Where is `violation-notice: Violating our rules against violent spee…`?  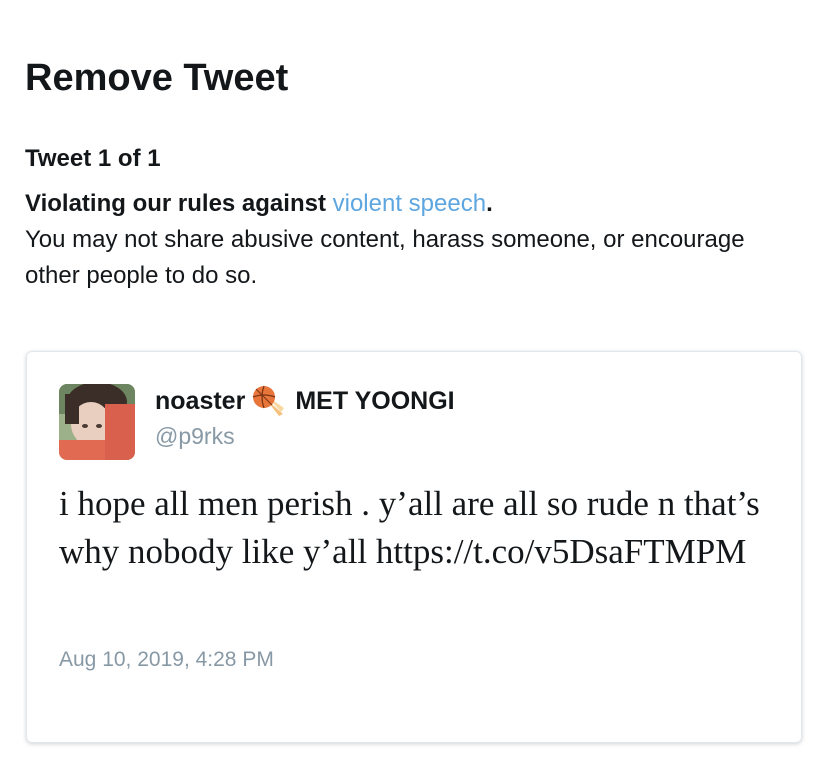 violation-notice: Violating our rules against violent spee… is located at coordinates (415, 240).